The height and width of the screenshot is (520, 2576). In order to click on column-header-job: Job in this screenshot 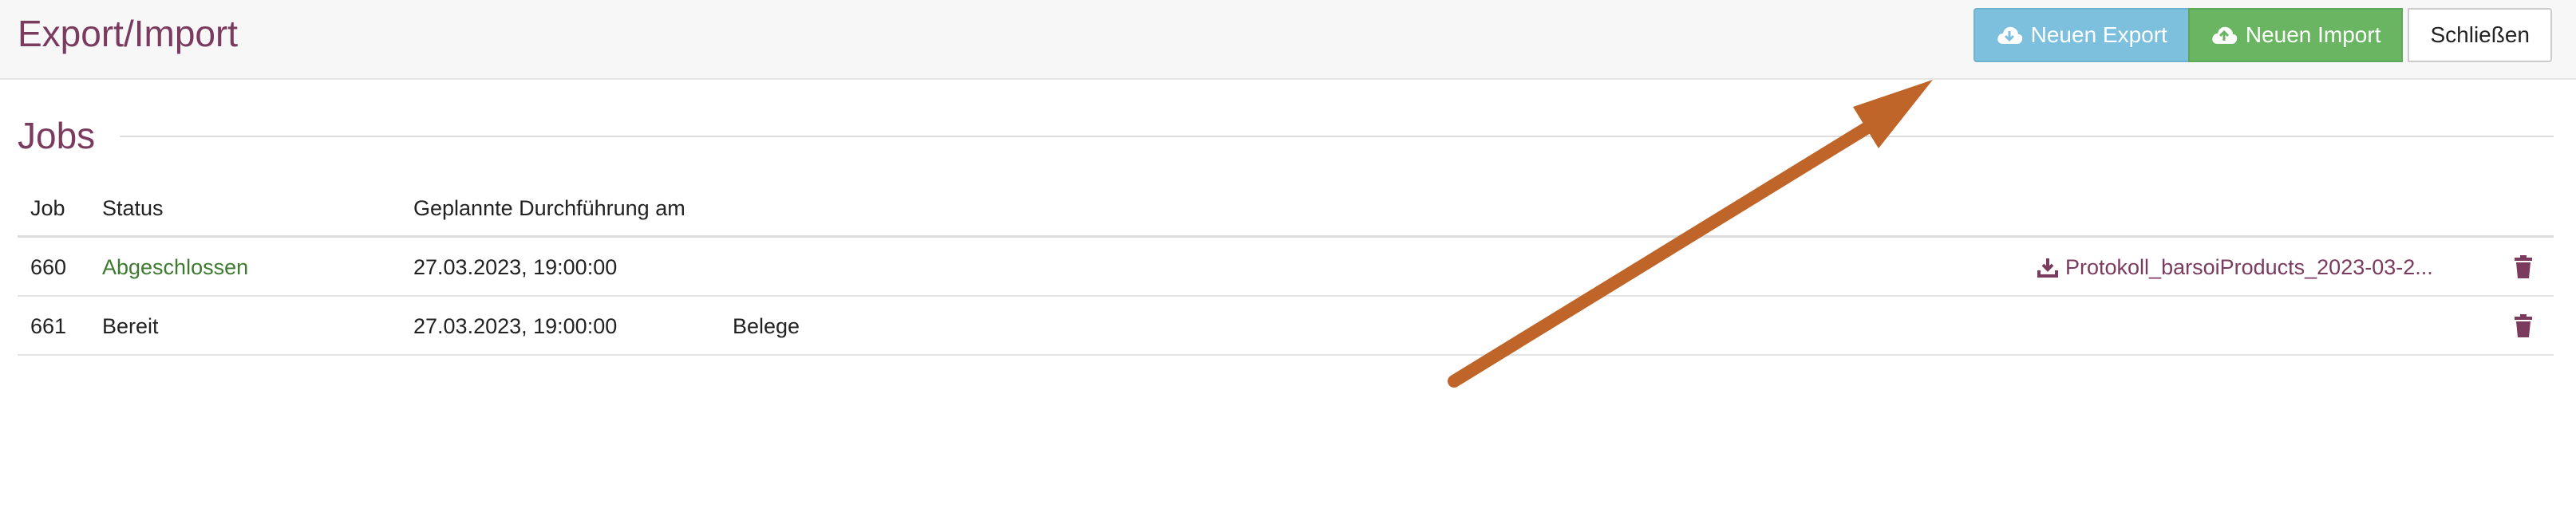, I will do `click(47, 208)`.